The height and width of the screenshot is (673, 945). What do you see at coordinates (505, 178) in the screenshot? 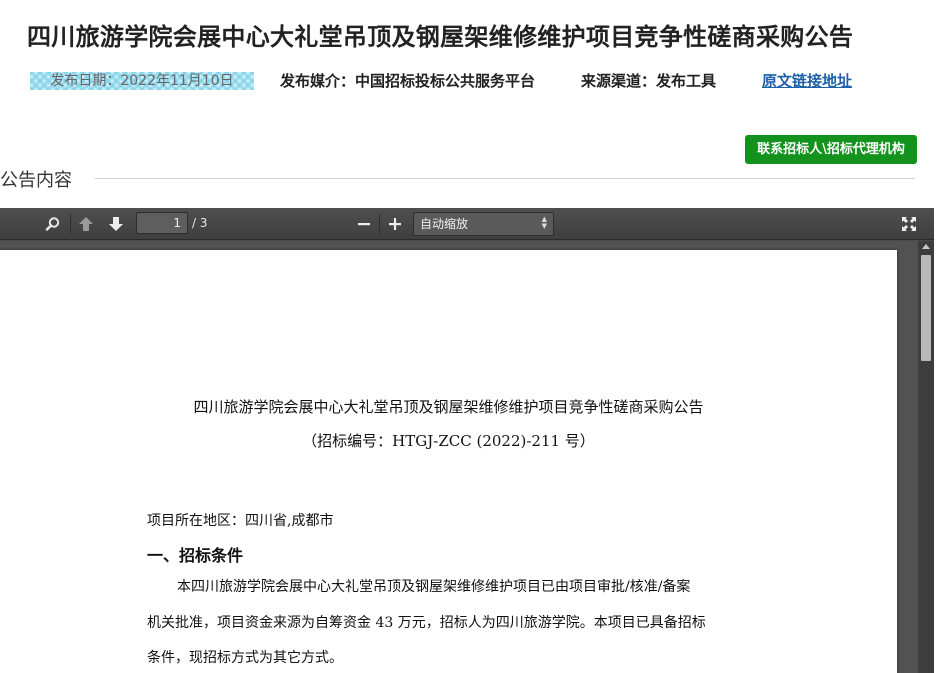
I see `section-divider` at bounding box center [505, 178].